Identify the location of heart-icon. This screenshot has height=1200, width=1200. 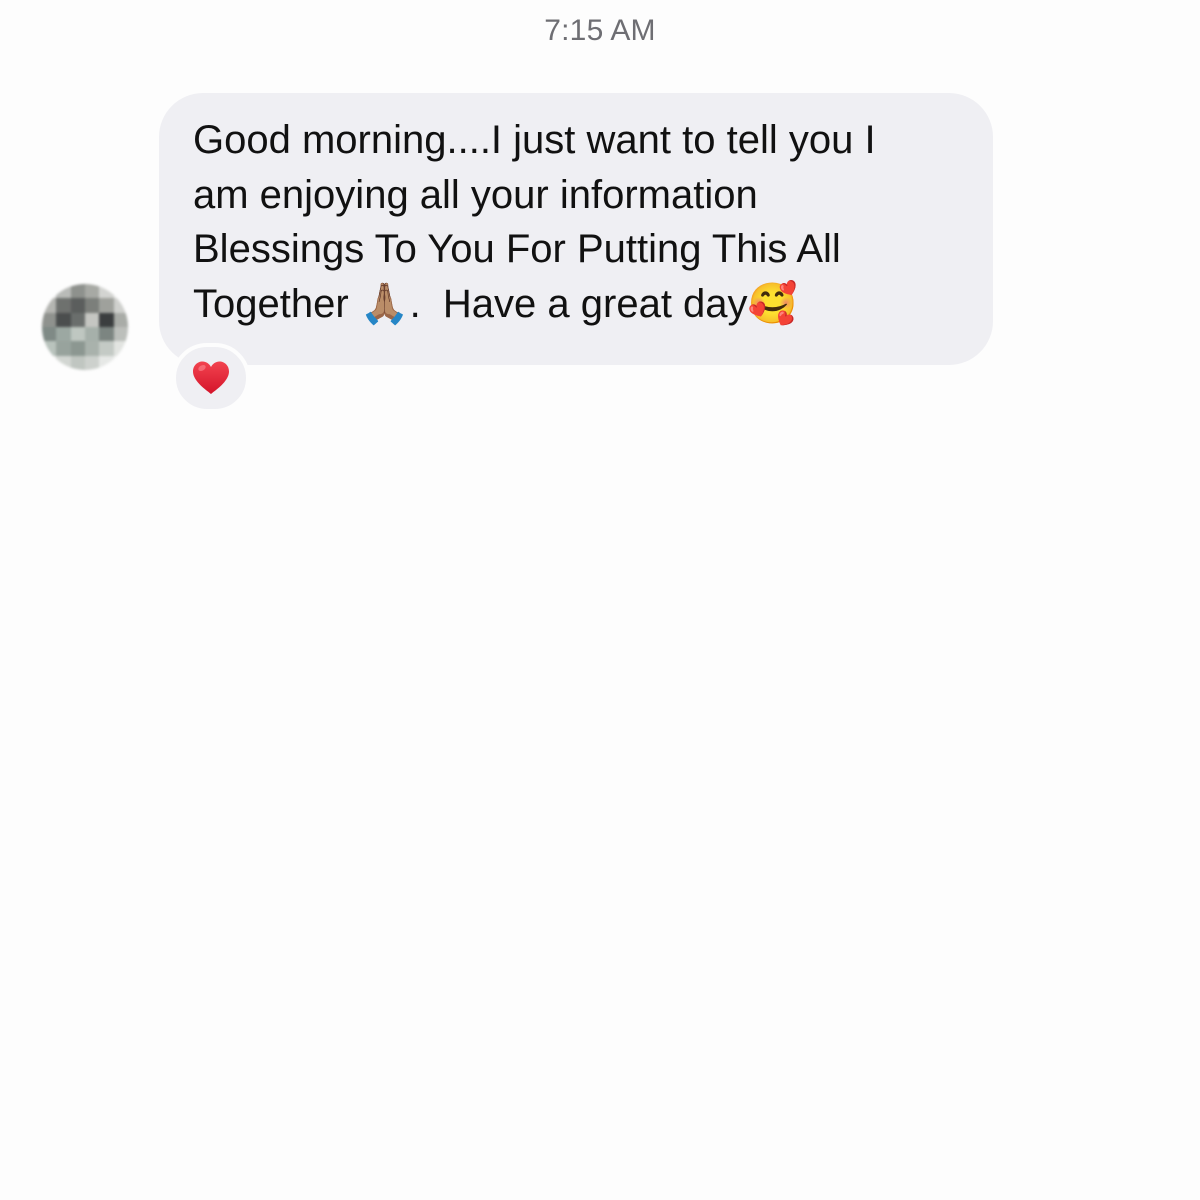
(211, 377).